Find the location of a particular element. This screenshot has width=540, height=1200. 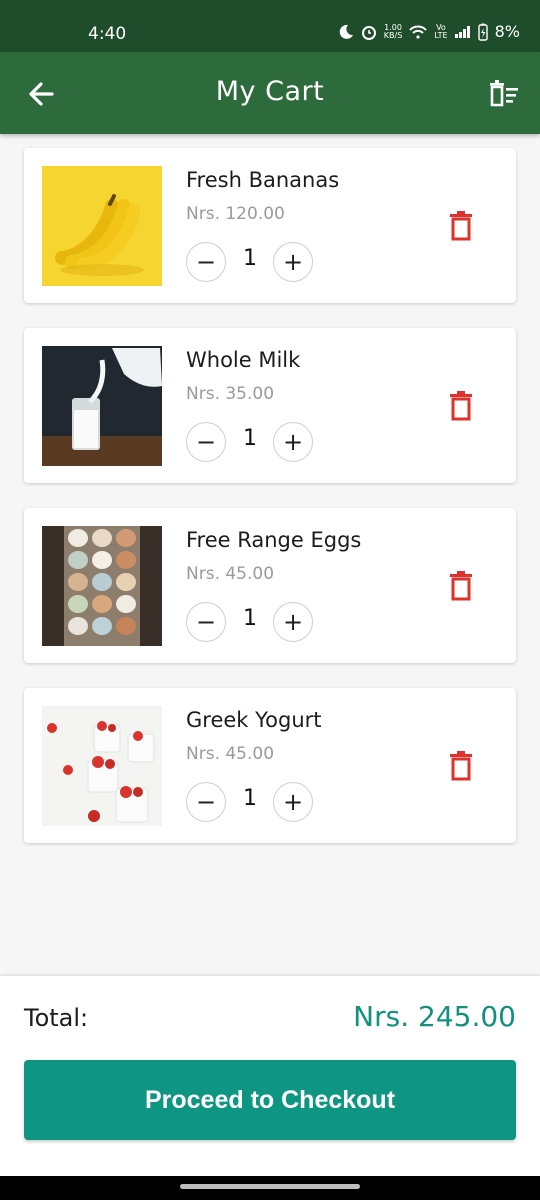

status-icons: 1.00 KB/S Vo LTE 8% is located at coordinates (429, 31).